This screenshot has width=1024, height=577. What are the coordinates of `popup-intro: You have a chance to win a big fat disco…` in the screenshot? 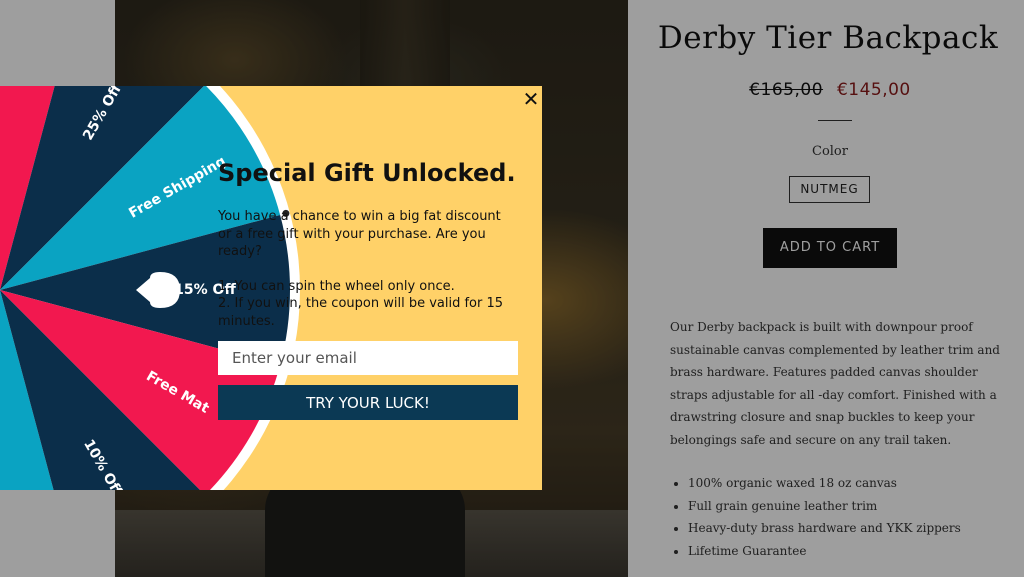 It's located at (359, 234).